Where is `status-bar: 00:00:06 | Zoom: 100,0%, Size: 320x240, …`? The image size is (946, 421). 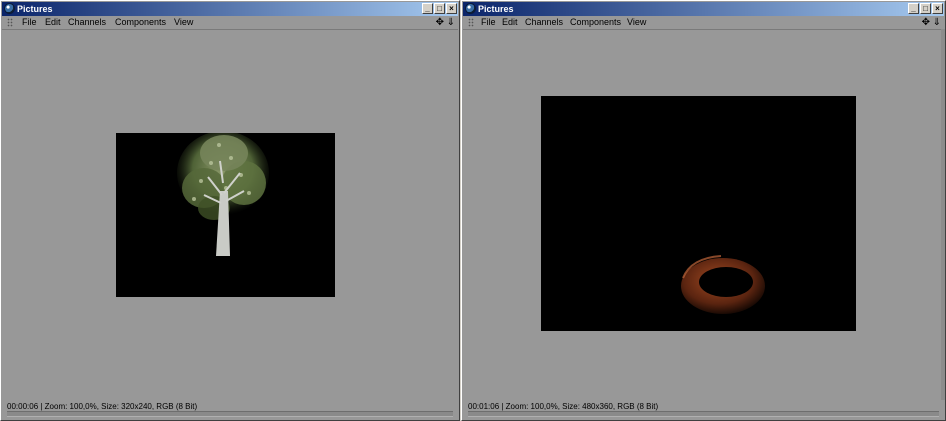 status-bar: 00:00:06 | Zoom: 100,0%, Size: 320x240, … is located at coordinates (230, 409).